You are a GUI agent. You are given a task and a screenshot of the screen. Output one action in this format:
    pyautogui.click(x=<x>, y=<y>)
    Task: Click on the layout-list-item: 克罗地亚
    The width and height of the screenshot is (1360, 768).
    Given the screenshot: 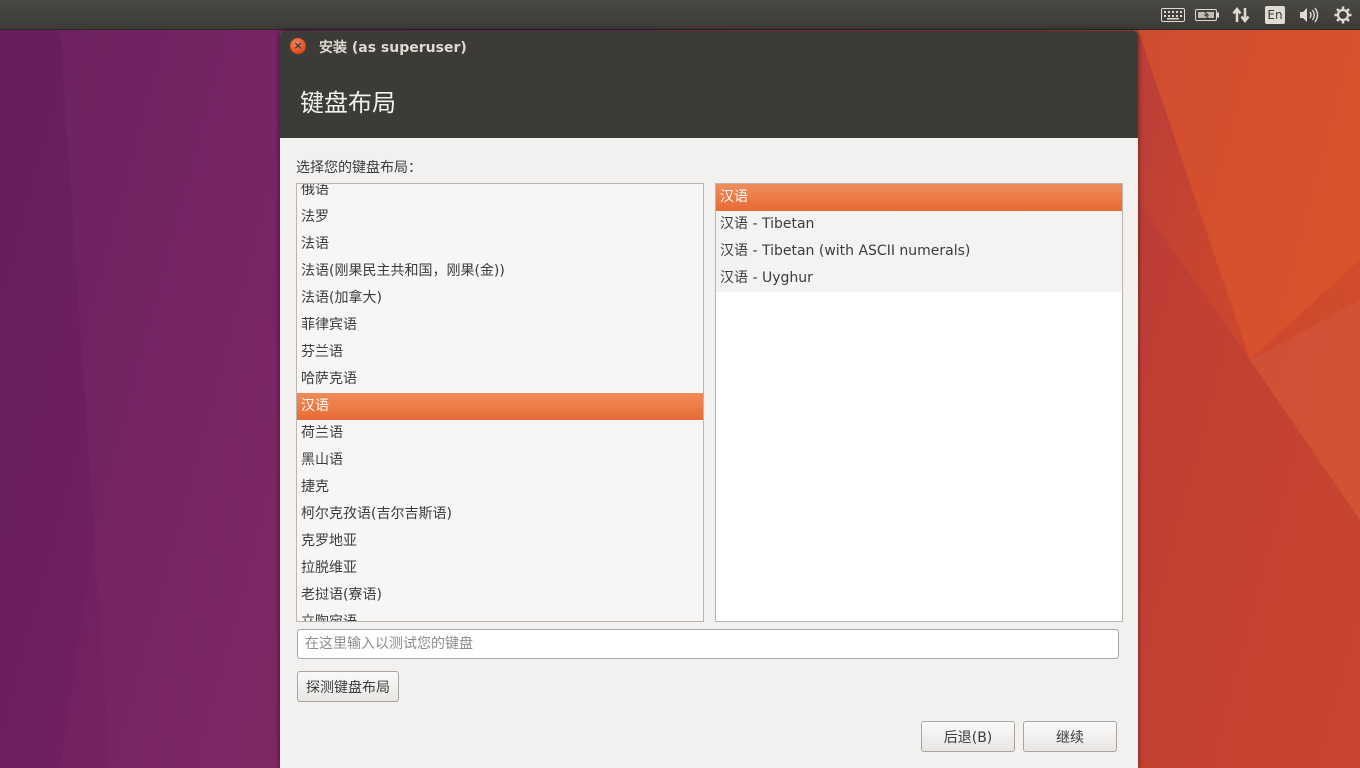 What is the action you would take?
    pyautogui.click(x=500, y=541)
    